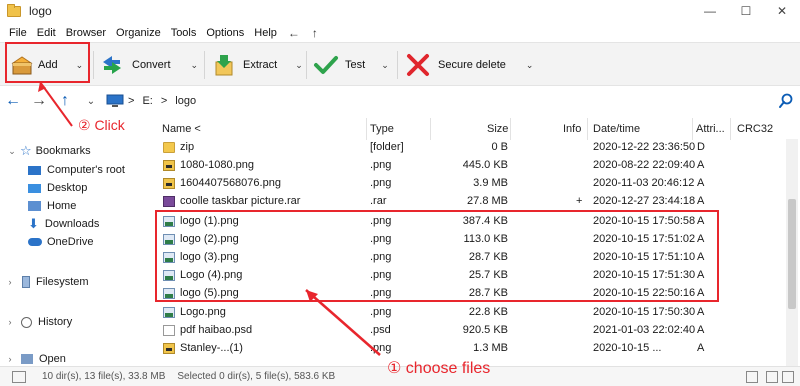 The height and width of the screenshot is (386, 800). I want to click on menu-organize: Organize, so click(138, 33).